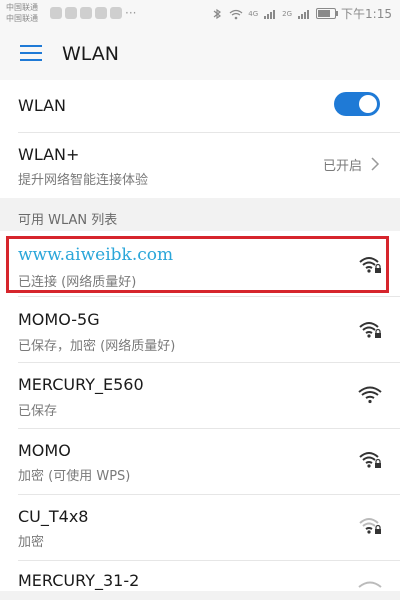 This screenshot has height=600, width=400. What do you see at coordinates (131, 13) in the screenshot?
I see `more-notifications-icon: ···` at bounding box center [131, 13].